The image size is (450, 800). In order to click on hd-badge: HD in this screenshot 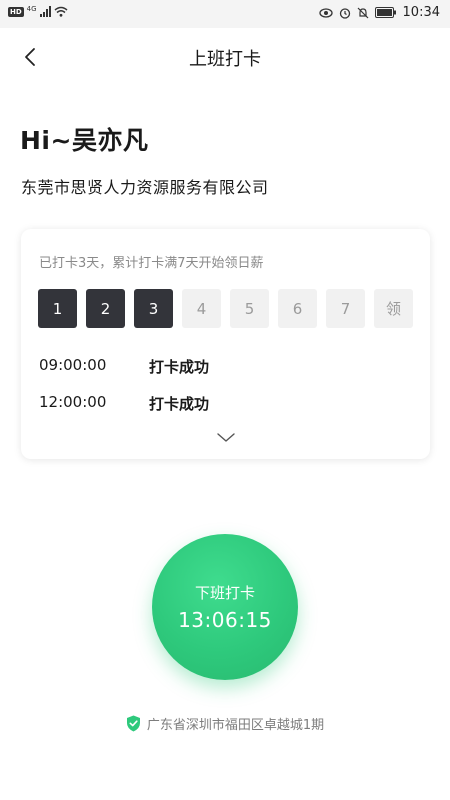, I will do `click(16, 11)`.